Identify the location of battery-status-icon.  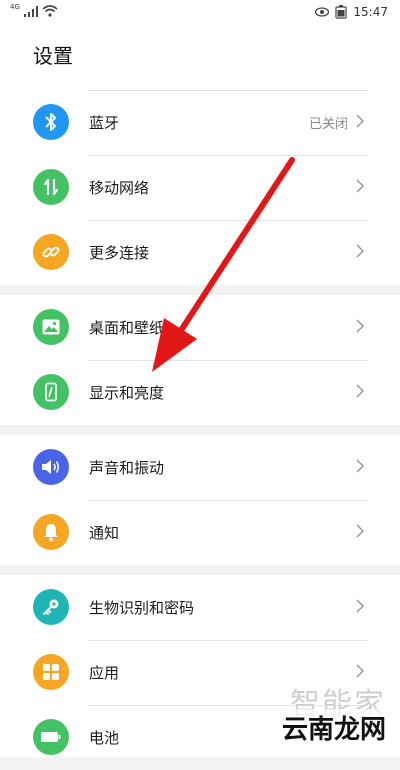
(341, 12).